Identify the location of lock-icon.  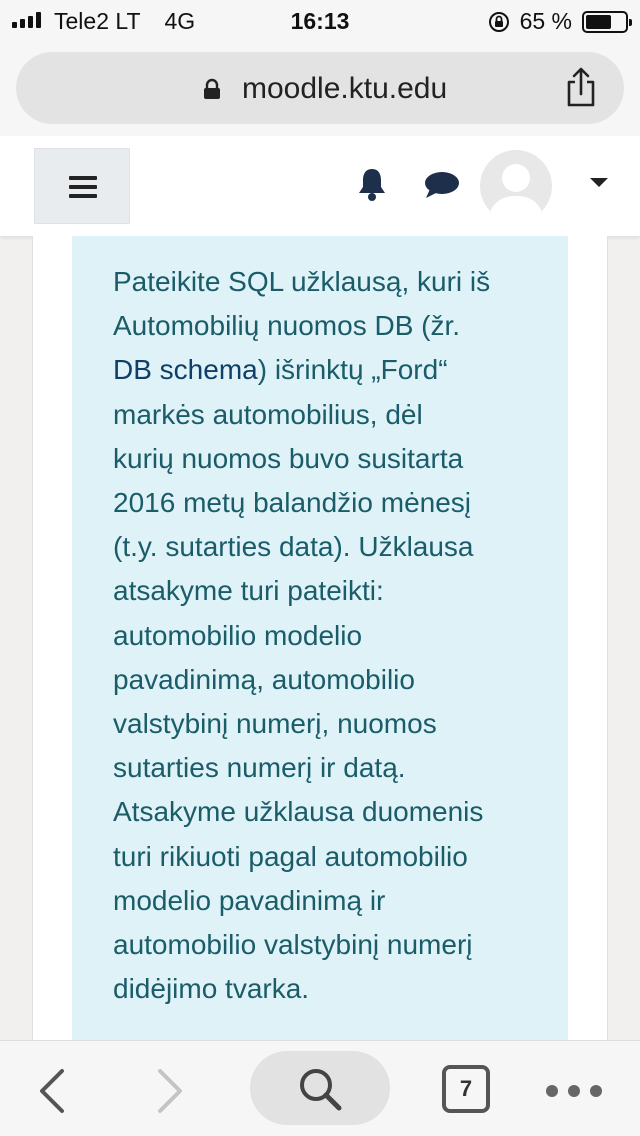
(212, 88).